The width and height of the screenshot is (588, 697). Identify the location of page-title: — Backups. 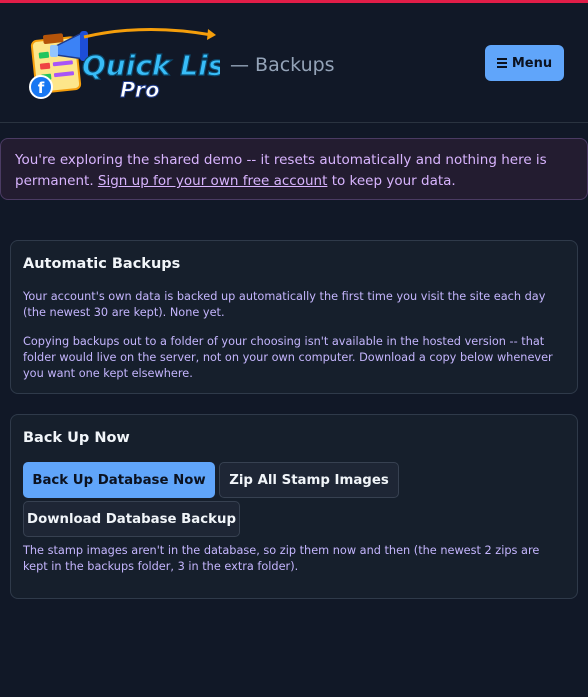
(282, 65).